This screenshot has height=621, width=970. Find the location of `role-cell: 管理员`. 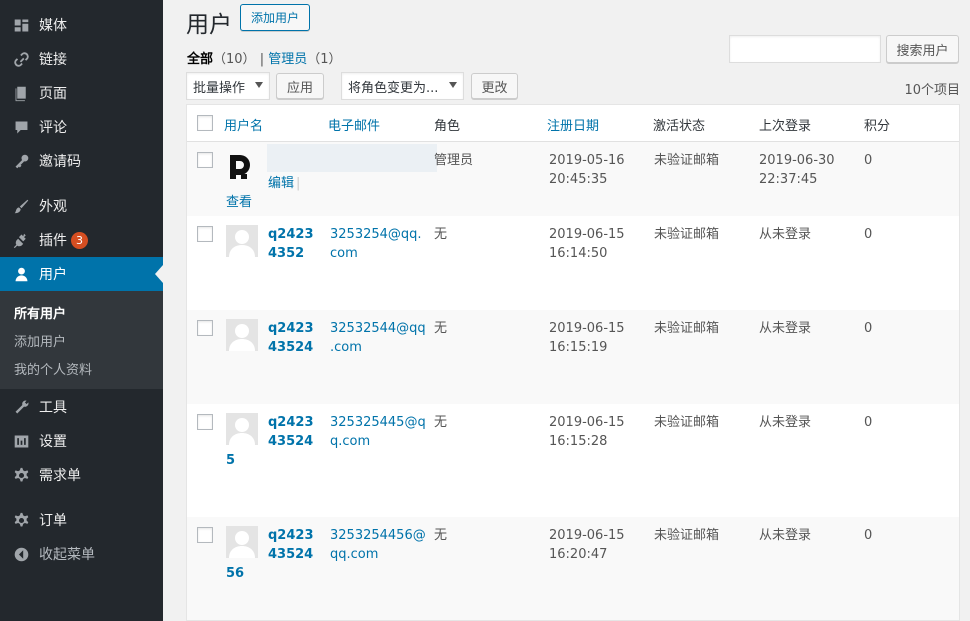

role-cell: 管理员 is located at coordinates (454, 160).